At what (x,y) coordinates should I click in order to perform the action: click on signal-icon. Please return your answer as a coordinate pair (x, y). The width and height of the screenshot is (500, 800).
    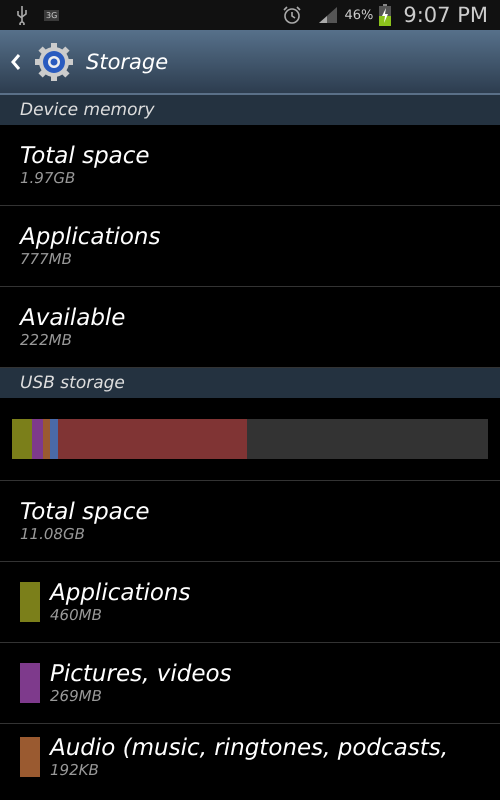
    Looking at the image, I should click on (328, 15).